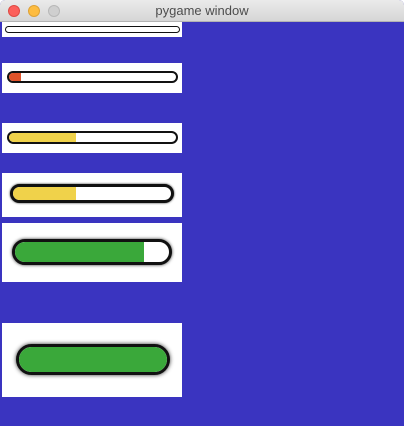 This screenshot has width=404, height=426. Describe the element at coordinates (42, 137) in the screenshot. I see `progress-bar-3-fill` at that location.